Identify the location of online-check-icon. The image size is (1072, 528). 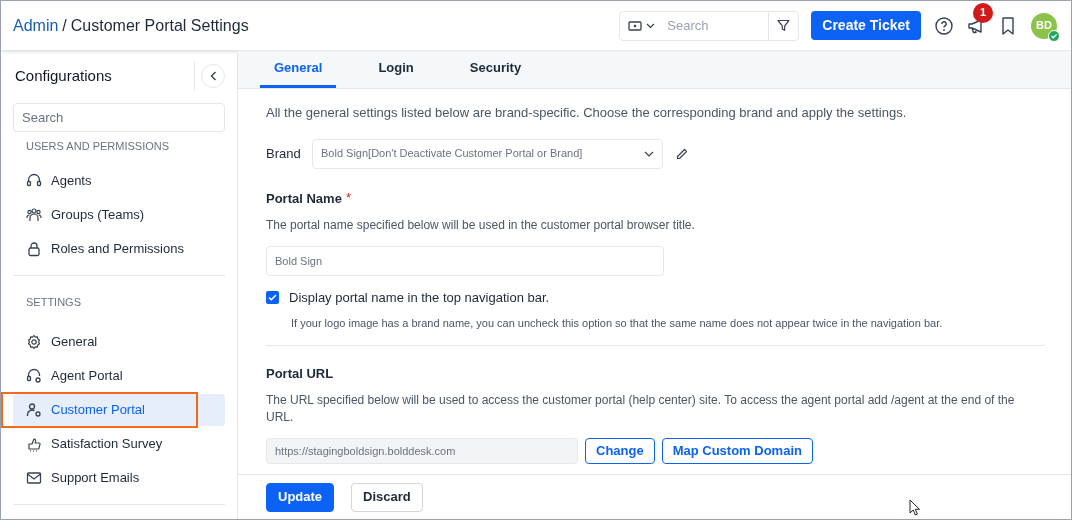
(1054, 35).